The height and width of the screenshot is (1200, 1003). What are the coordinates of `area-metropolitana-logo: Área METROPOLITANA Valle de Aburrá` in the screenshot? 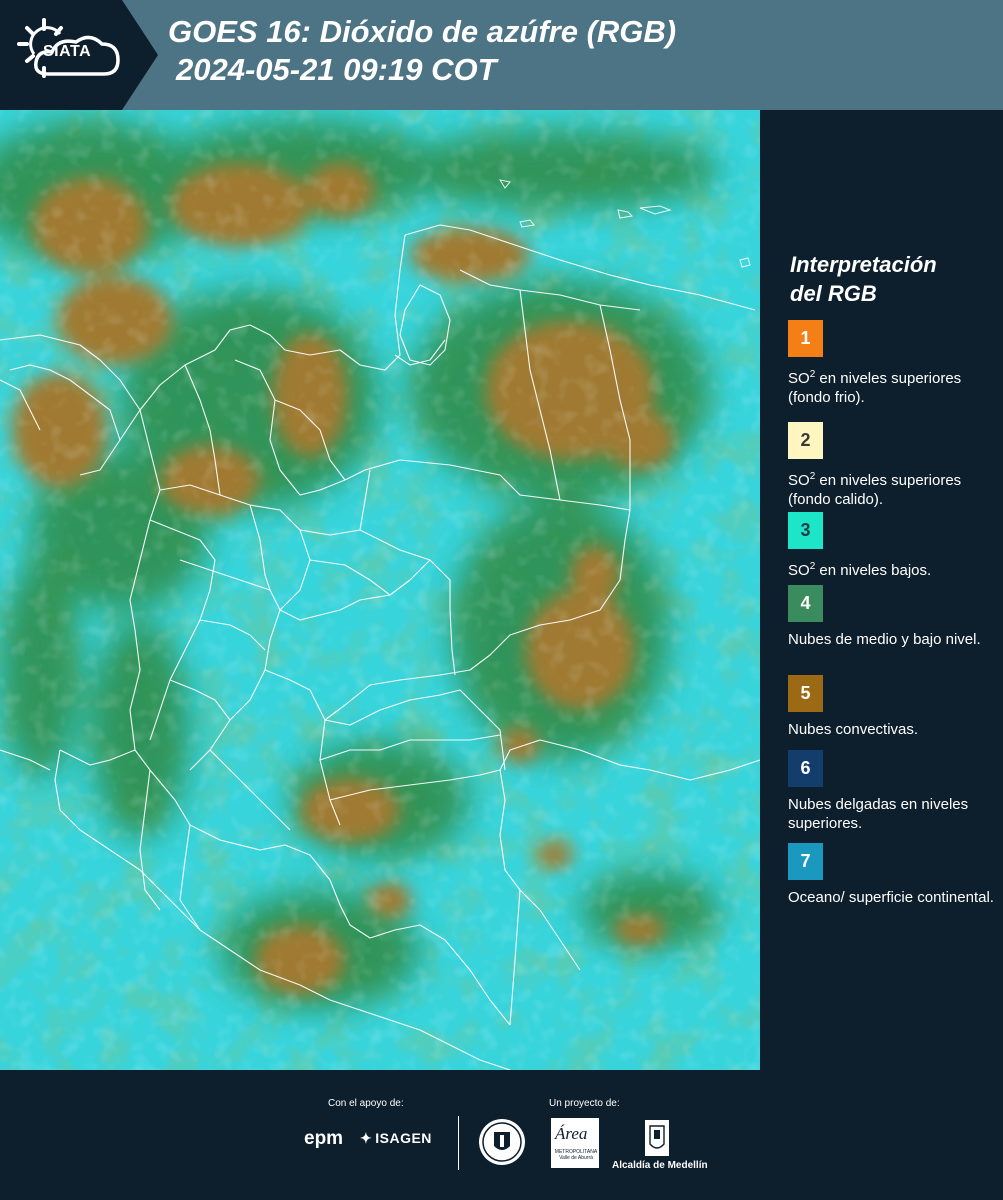 It's located at (575, 1143).